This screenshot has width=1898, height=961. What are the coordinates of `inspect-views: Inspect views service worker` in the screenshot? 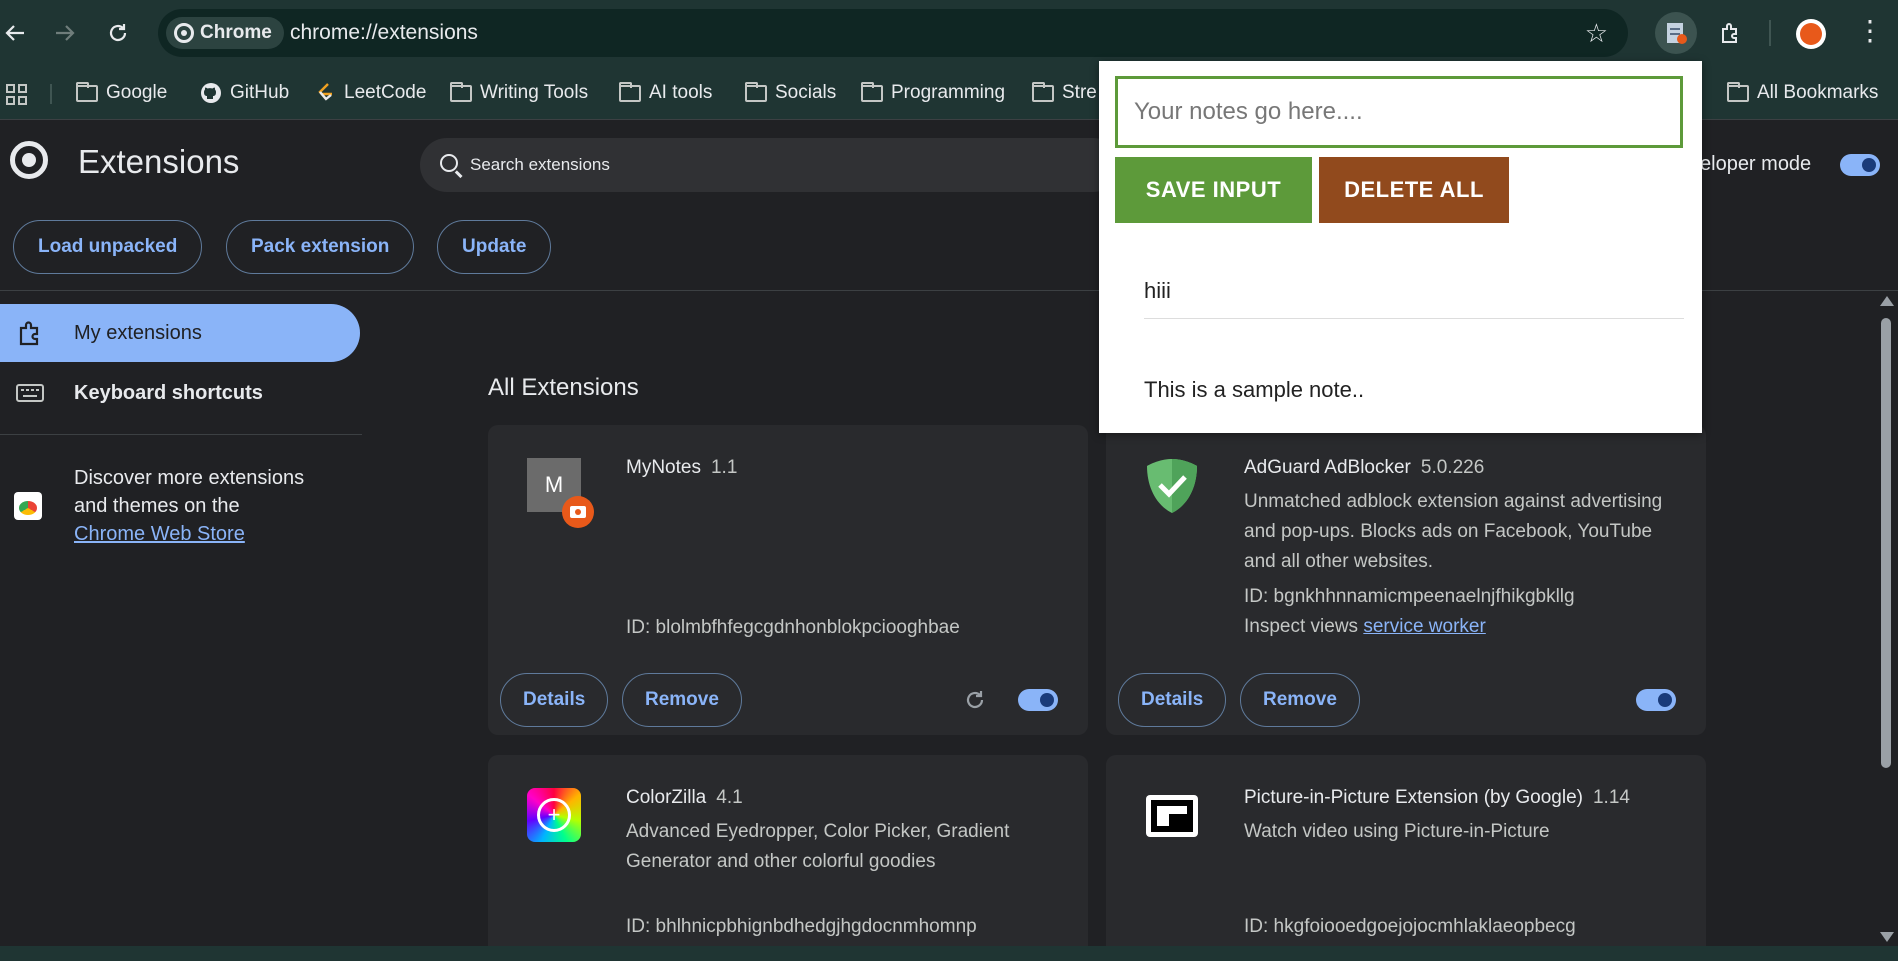 It's located at (1365, 627).